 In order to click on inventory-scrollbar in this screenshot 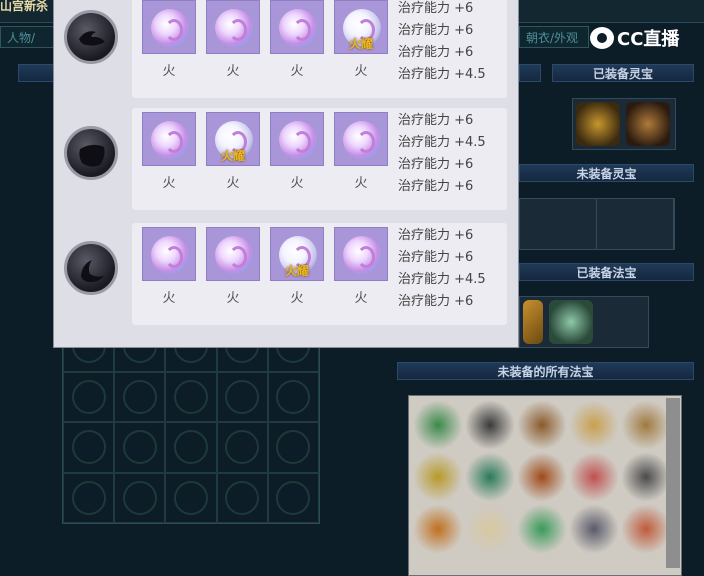, I will do `click(673, 483)`.